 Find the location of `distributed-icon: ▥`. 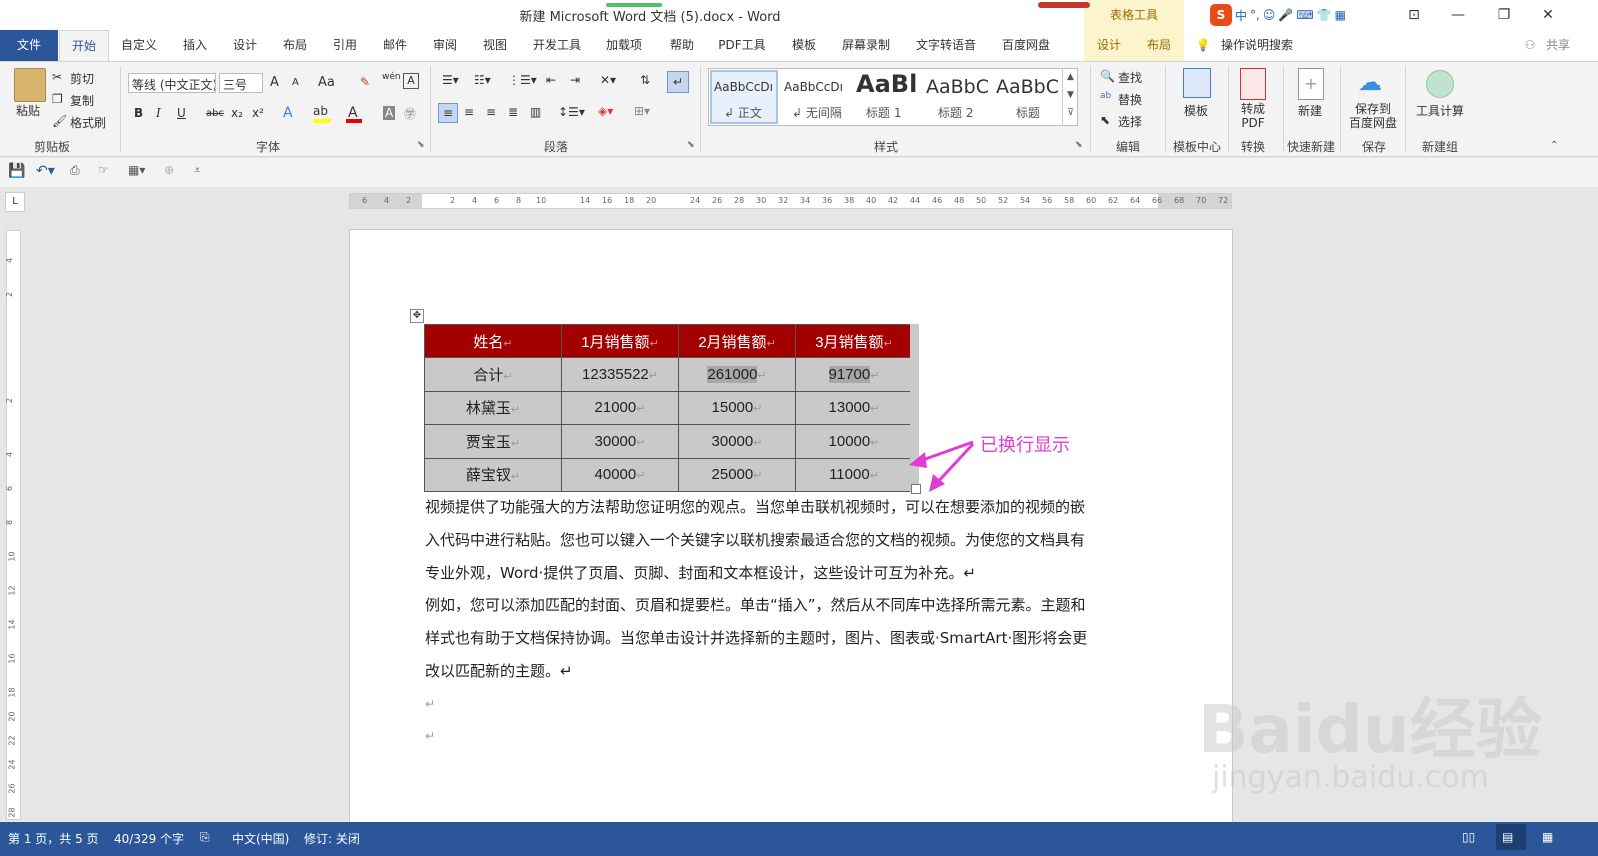

distributed-icon: ▥ is located at coordinates (535, 112).